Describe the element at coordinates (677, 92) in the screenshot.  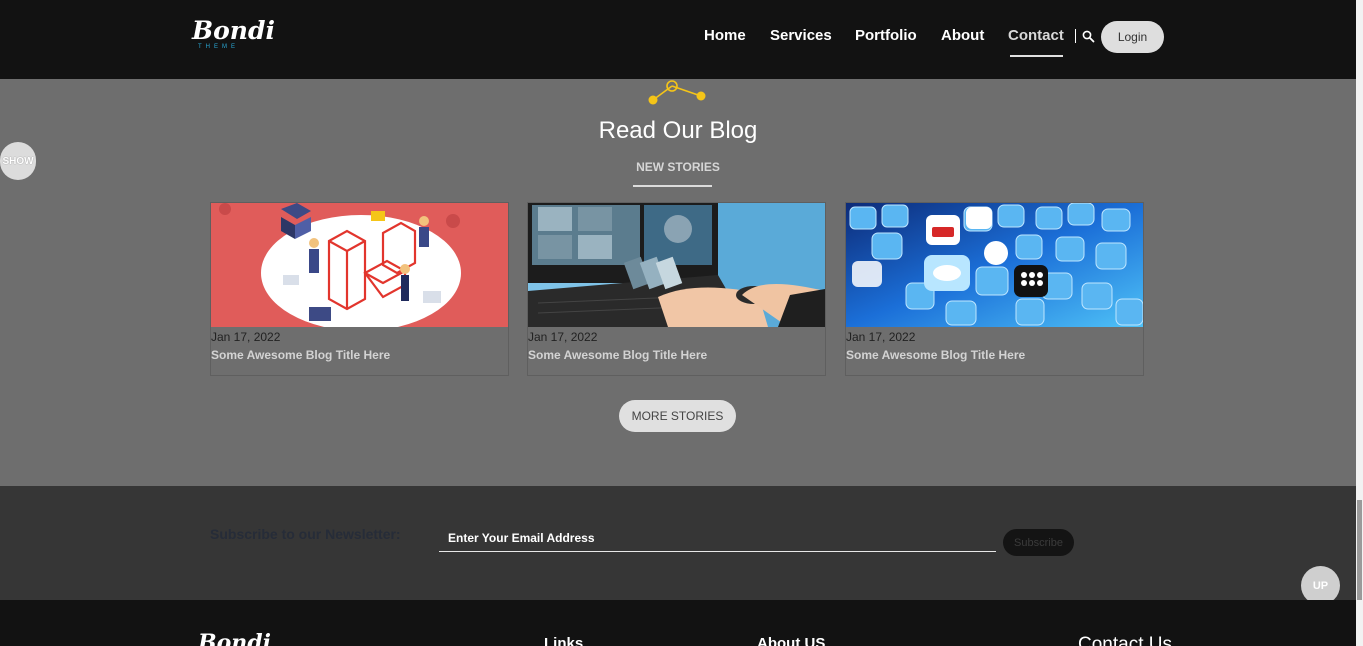
I see `blog-connector-icon` at that location.